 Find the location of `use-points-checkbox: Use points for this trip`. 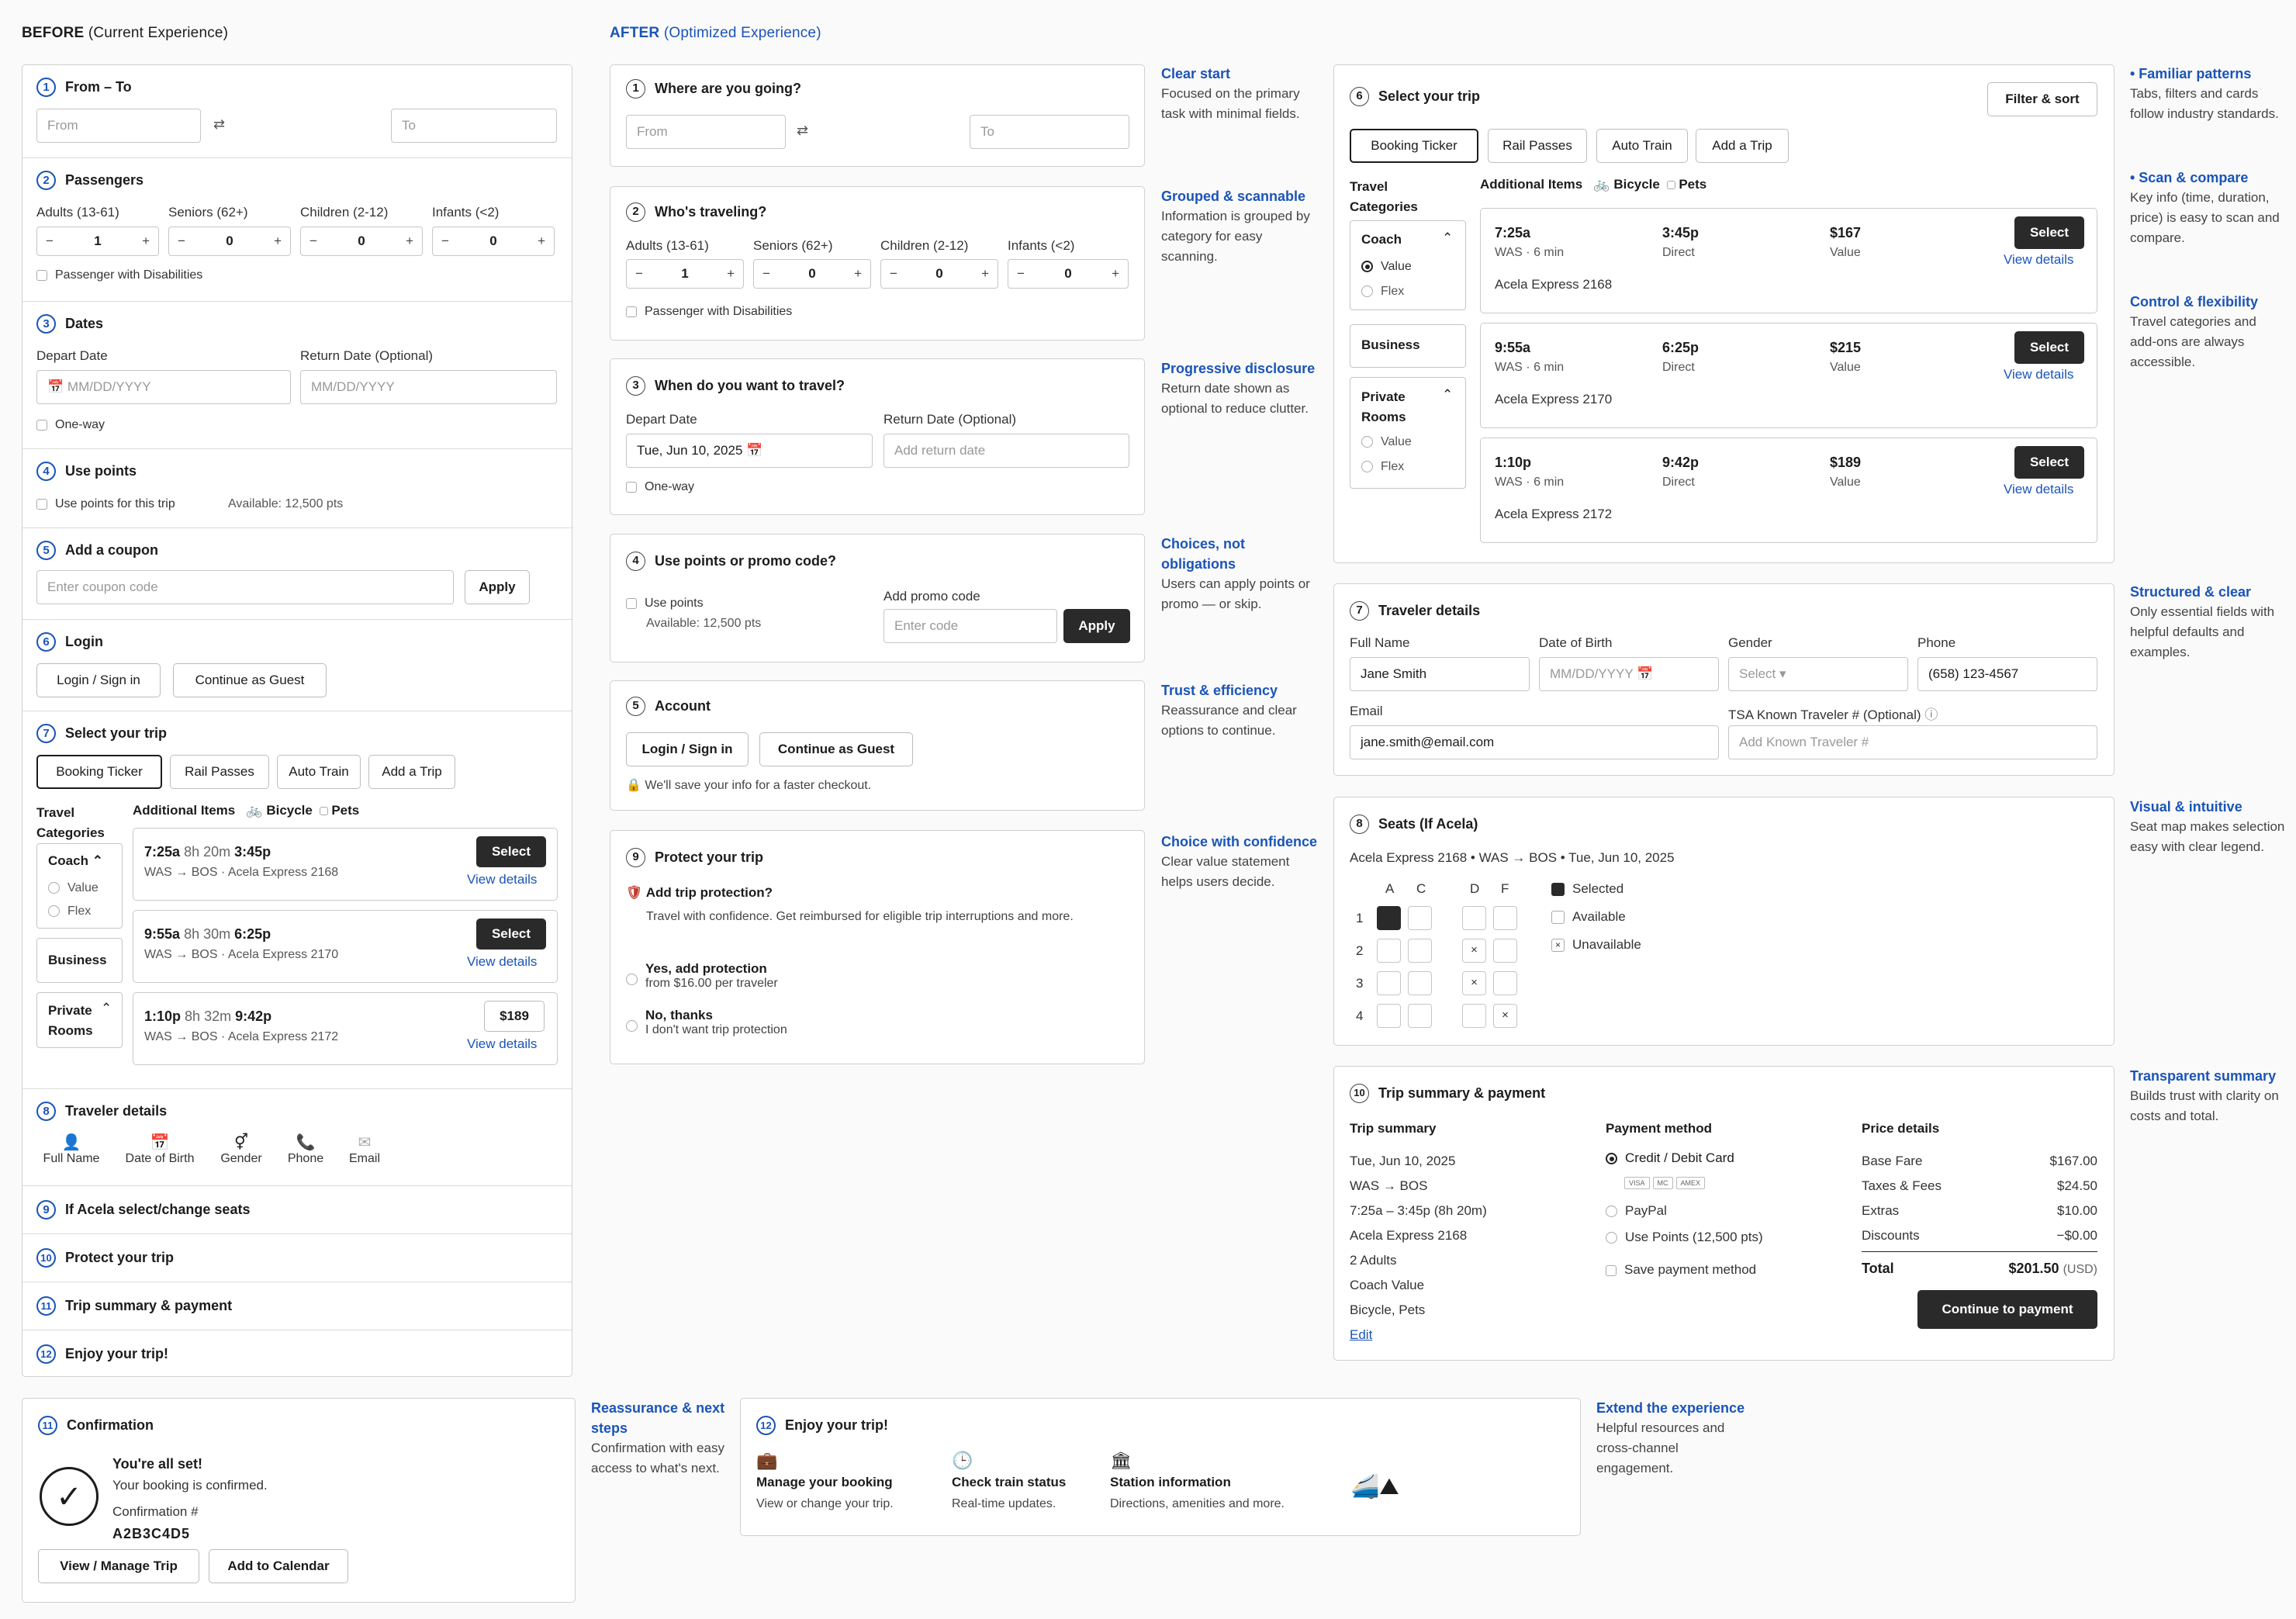

use-points-checkbox: Use points for this trip is located at coordinates (105, 504).